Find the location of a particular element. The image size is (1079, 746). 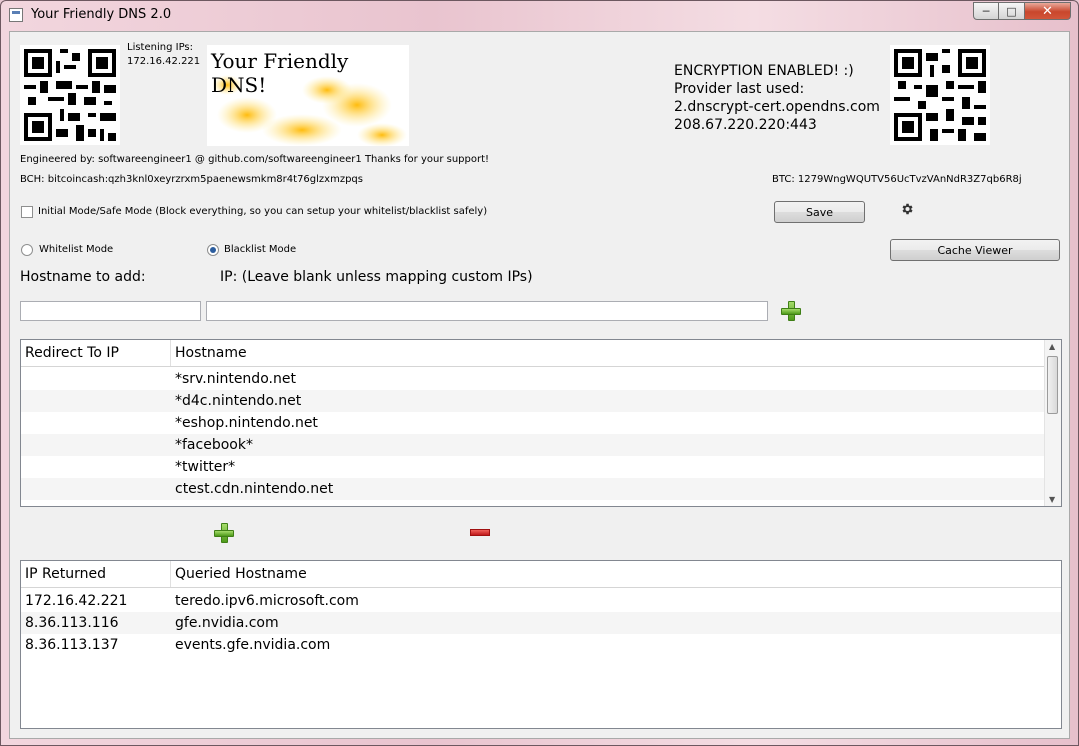

table-row: 8.36.113.116 gfe.nvidia.com is located at coordinates (541, 623).